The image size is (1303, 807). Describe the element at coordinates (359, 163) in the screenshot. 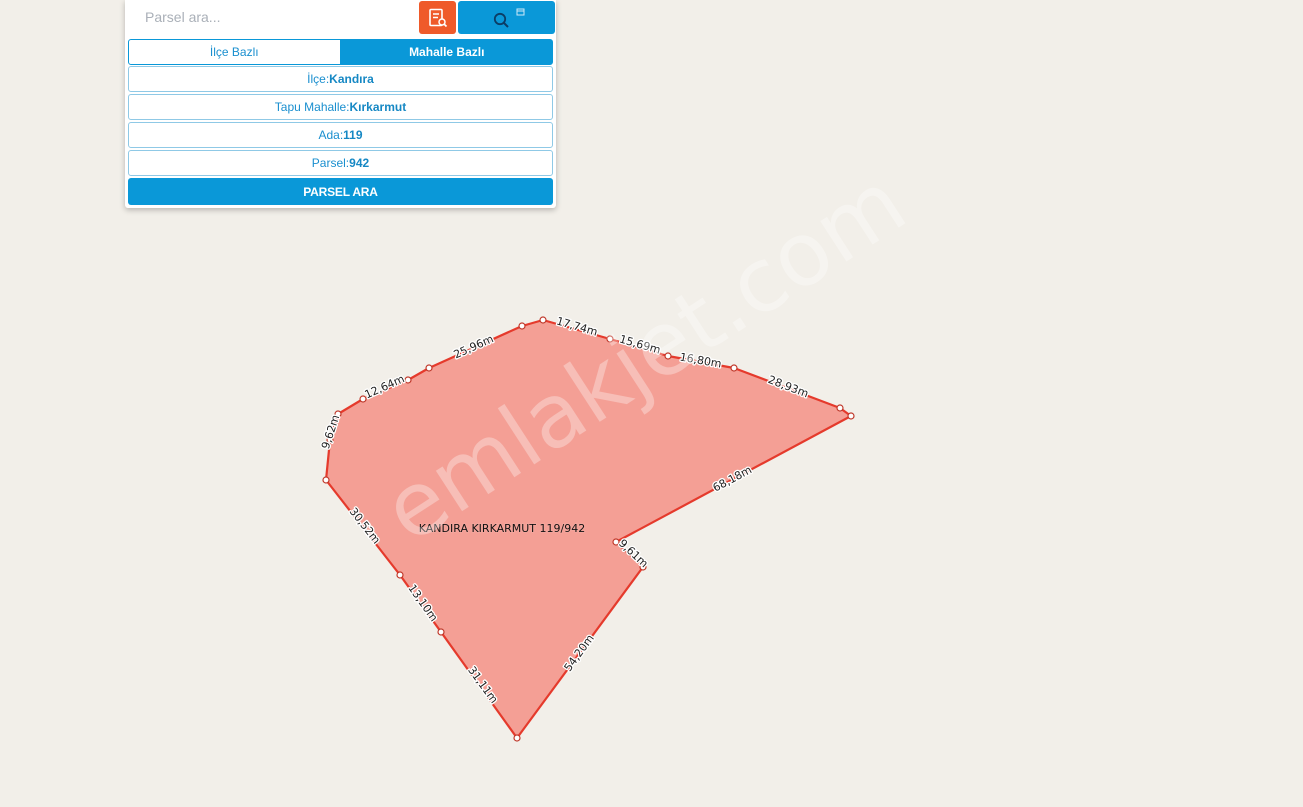

I see `parsel-value: 942` at that location.